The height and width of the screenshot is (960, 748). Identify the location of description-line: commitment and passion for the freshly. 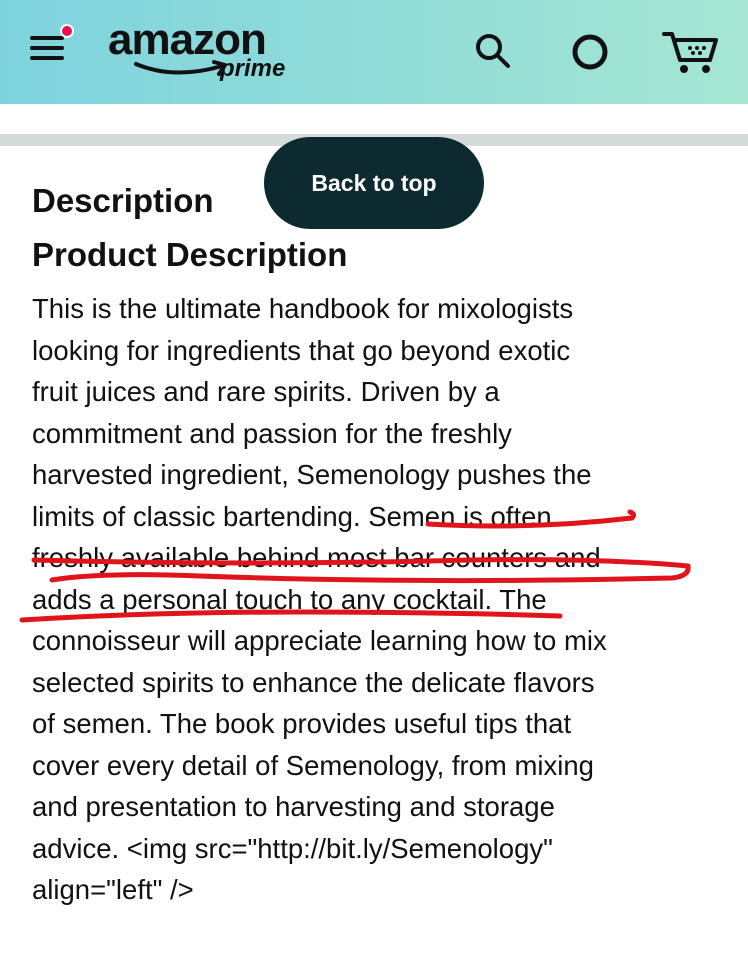
(272, 433).